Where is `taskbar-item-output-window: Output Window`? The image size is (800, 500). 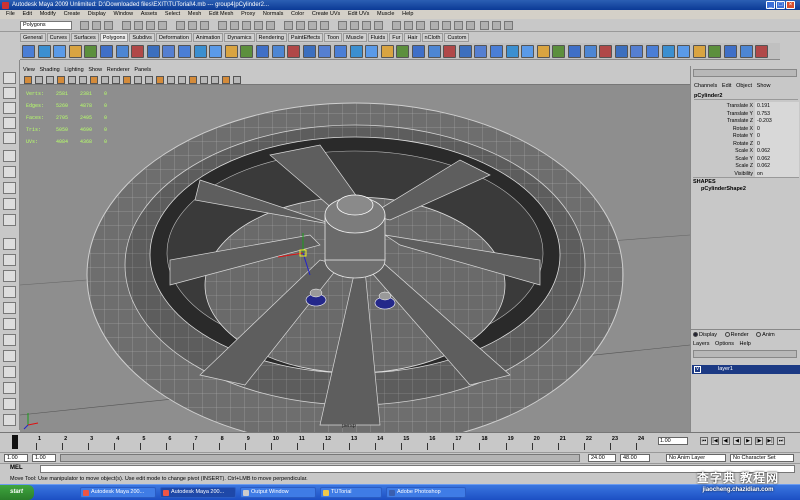
taskbar-item-output-window: Output Window is located at coordinates (278, 492).